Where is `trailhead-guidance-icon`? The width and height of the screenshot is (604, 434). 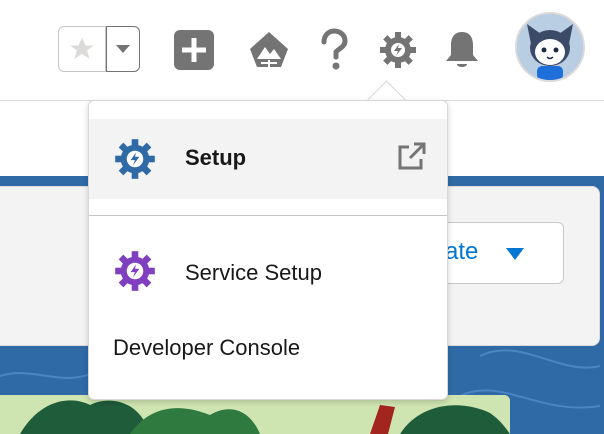 trailhead-guidance-icon is located at coordinates (269, 49).